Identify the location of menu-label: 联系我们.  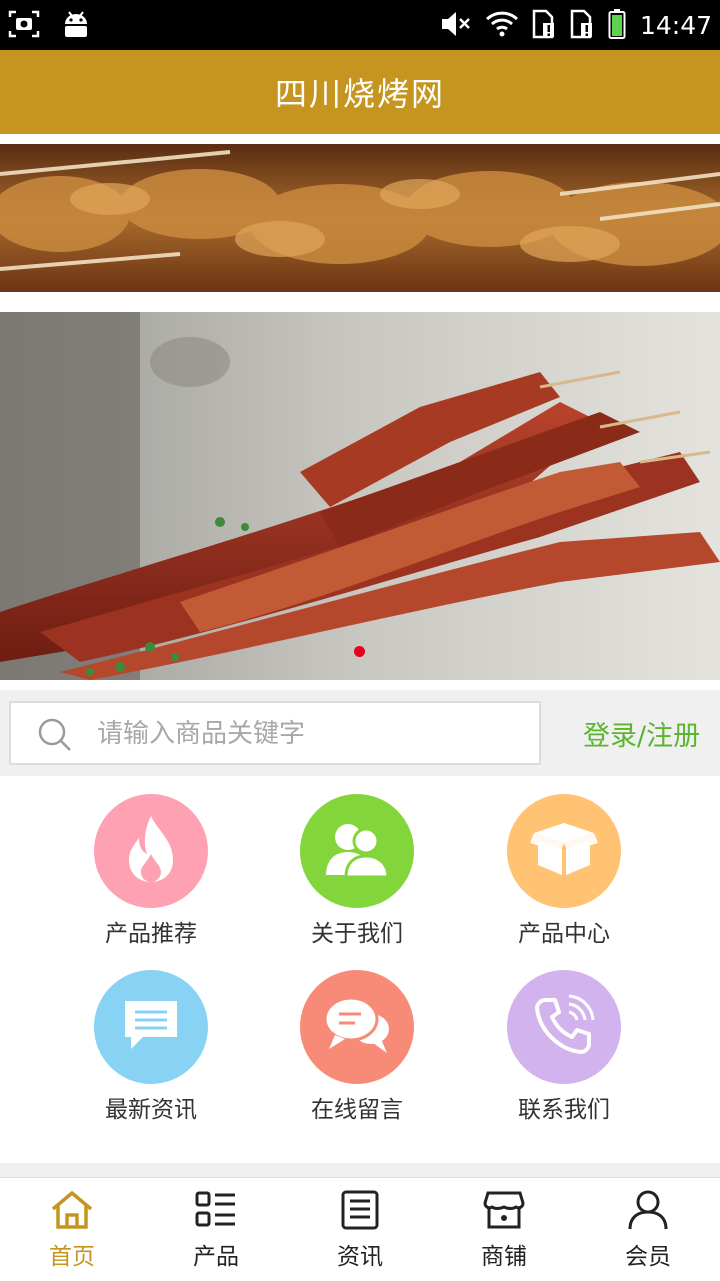
(564, 1110).